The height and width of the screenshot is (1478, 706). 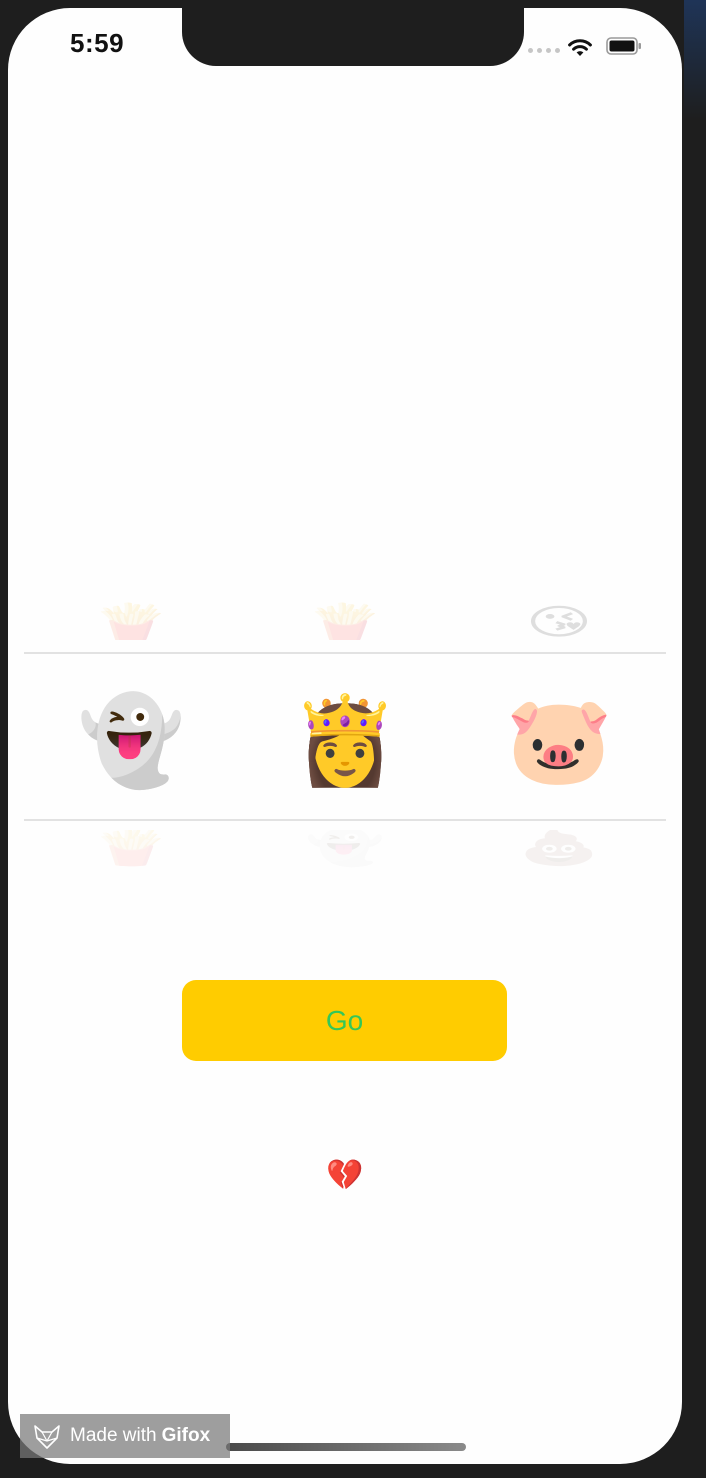 I want to click on watermark-brand-text: Gifox, so click(x=186, y=1435).